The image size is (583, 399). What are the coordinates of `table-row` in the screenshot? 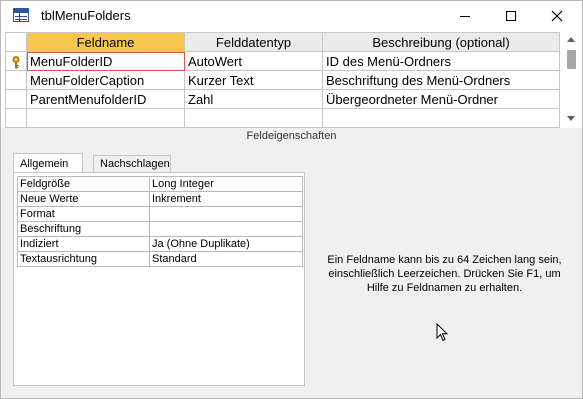 It's located at (282, 118).